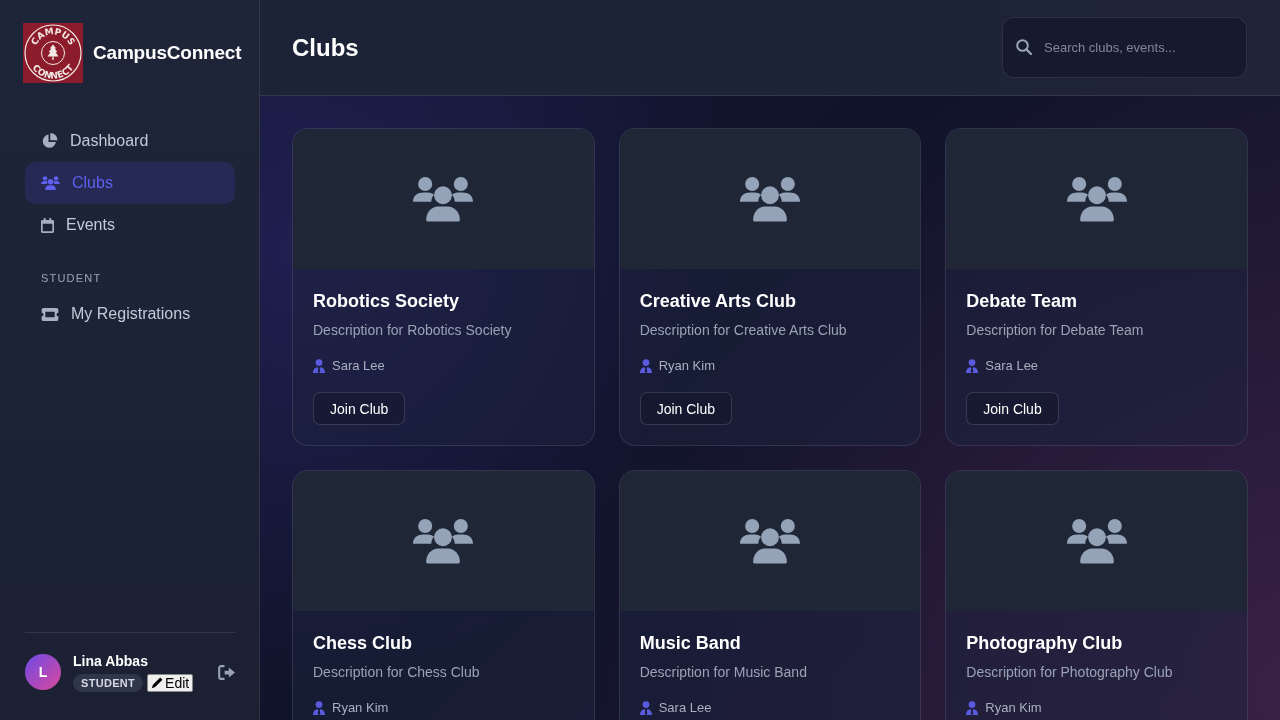 Image resolution: width=1280 pixels, height=720 pixels. I want to click on pie-chart-icon, so click(49, 141).